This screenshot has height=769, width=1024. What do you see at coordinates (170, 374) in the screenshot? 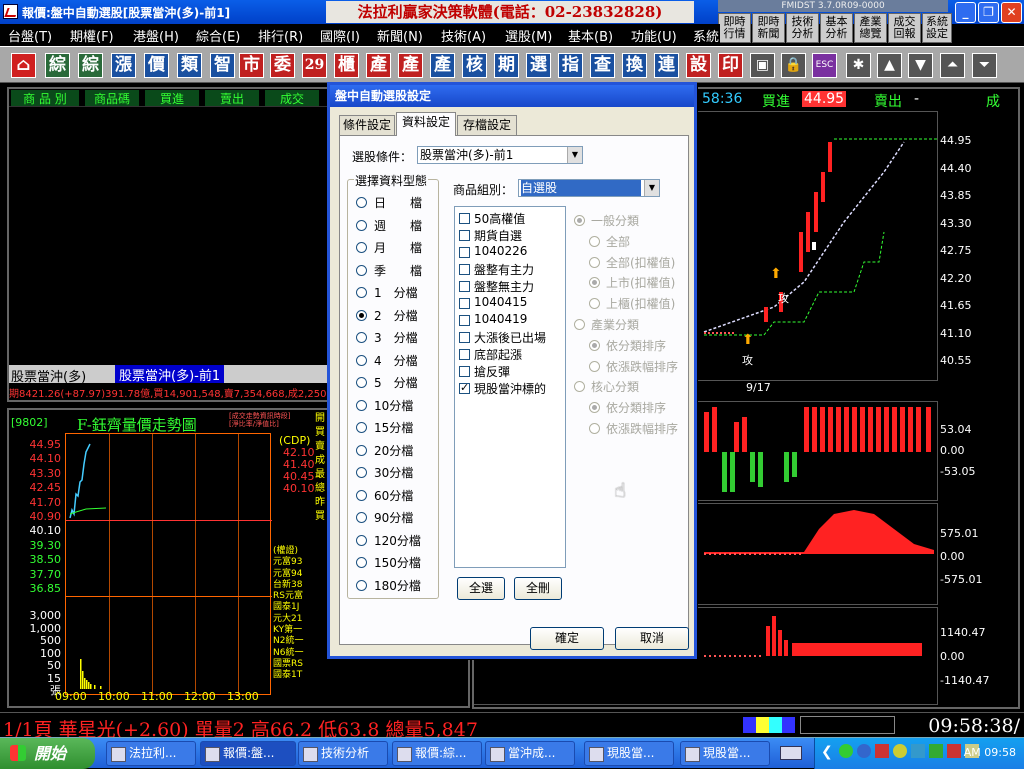
I see `tab-list-2: 股票當沖(多)-前1` at bounding box center [170, 374].